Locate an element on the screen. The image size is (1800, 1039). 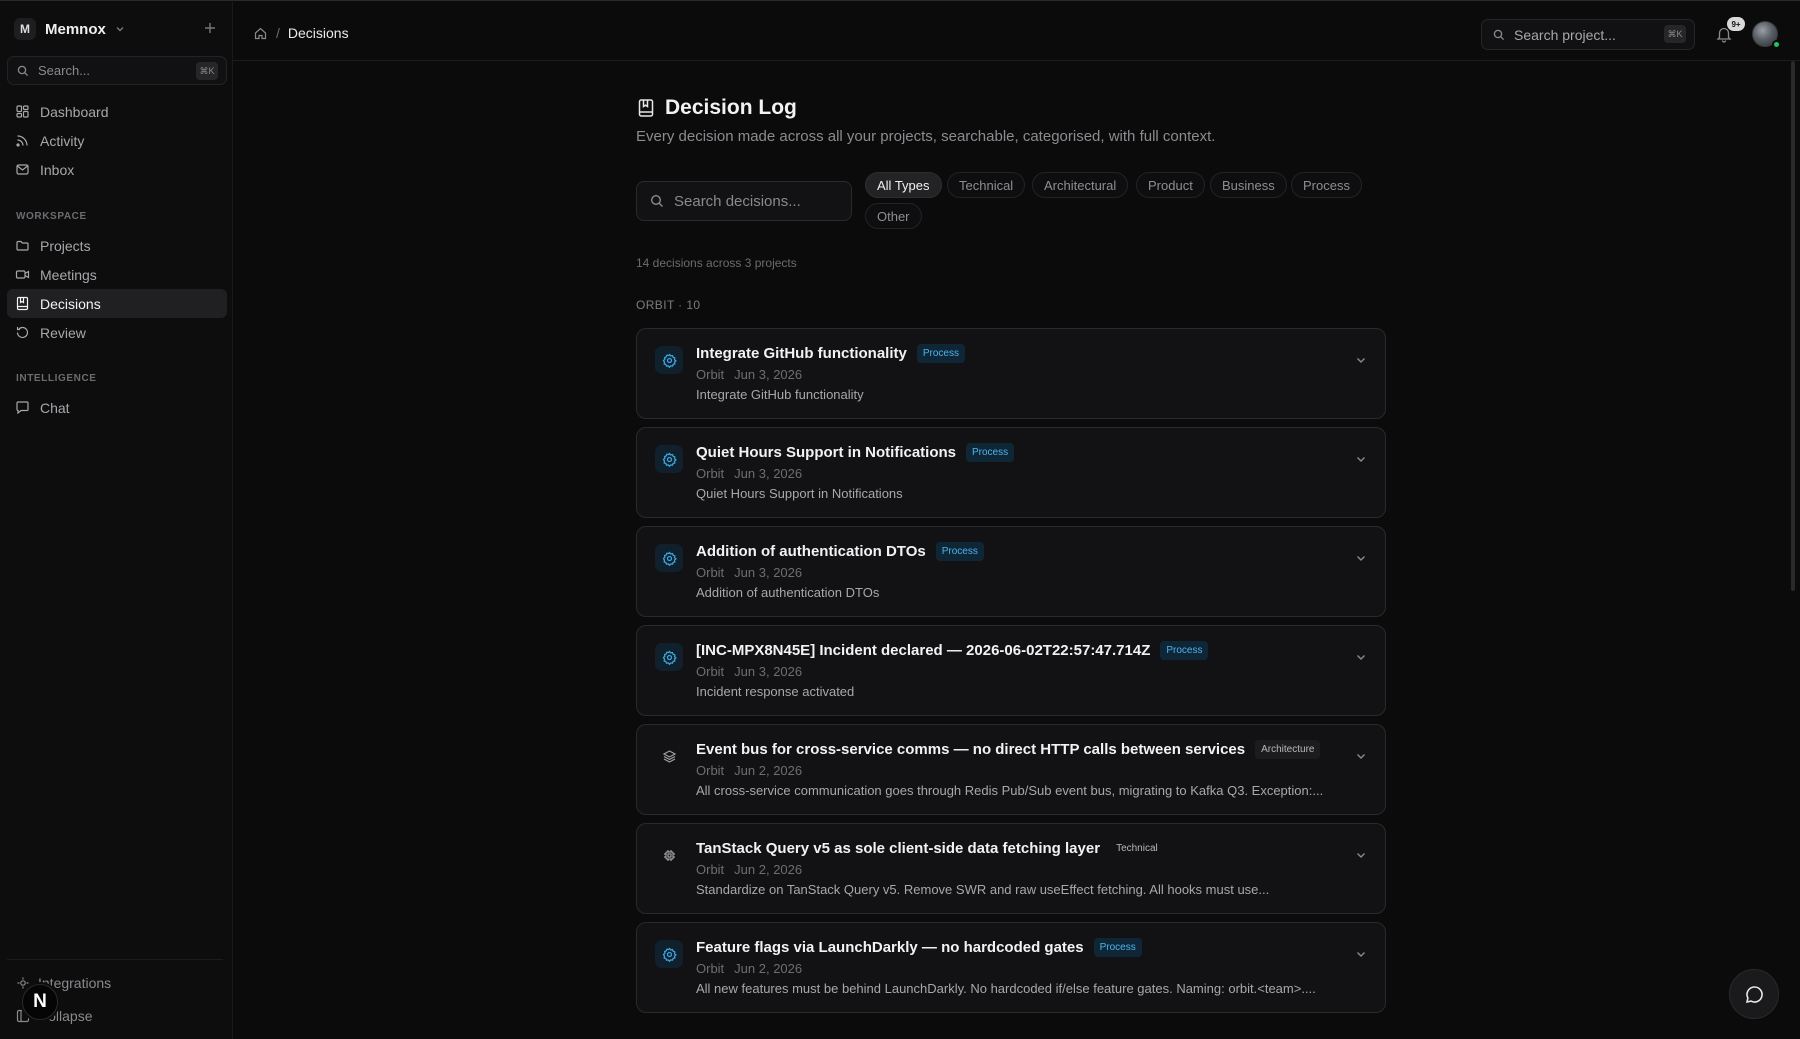
page-header: Decision Log is located at coordinates (716, 108).